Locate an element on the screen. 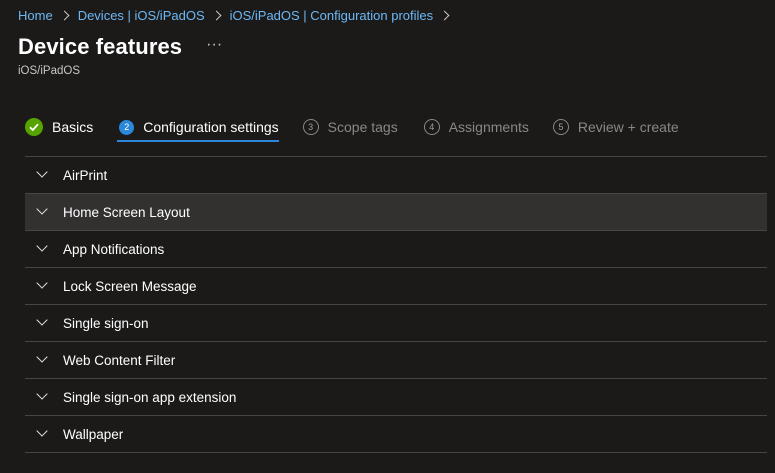 This screenshot has height=473, width=775. title-row: Device features ··· is located at coordinates (120, 47).